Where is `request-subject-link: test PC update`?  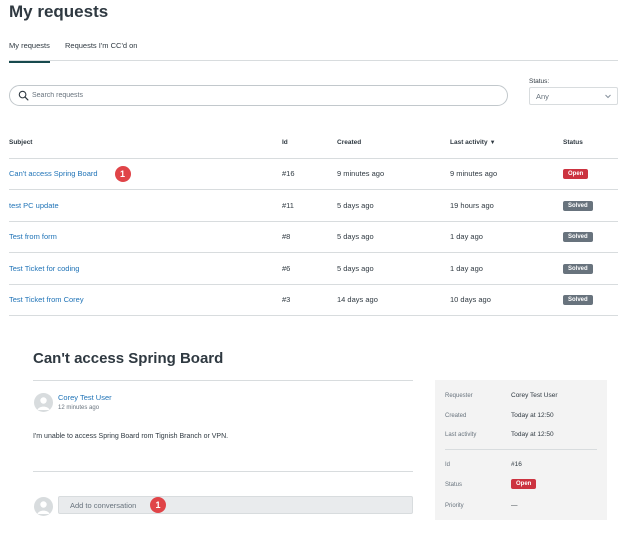 request-subject-link: test PC update is located at coordinates (34, 205).